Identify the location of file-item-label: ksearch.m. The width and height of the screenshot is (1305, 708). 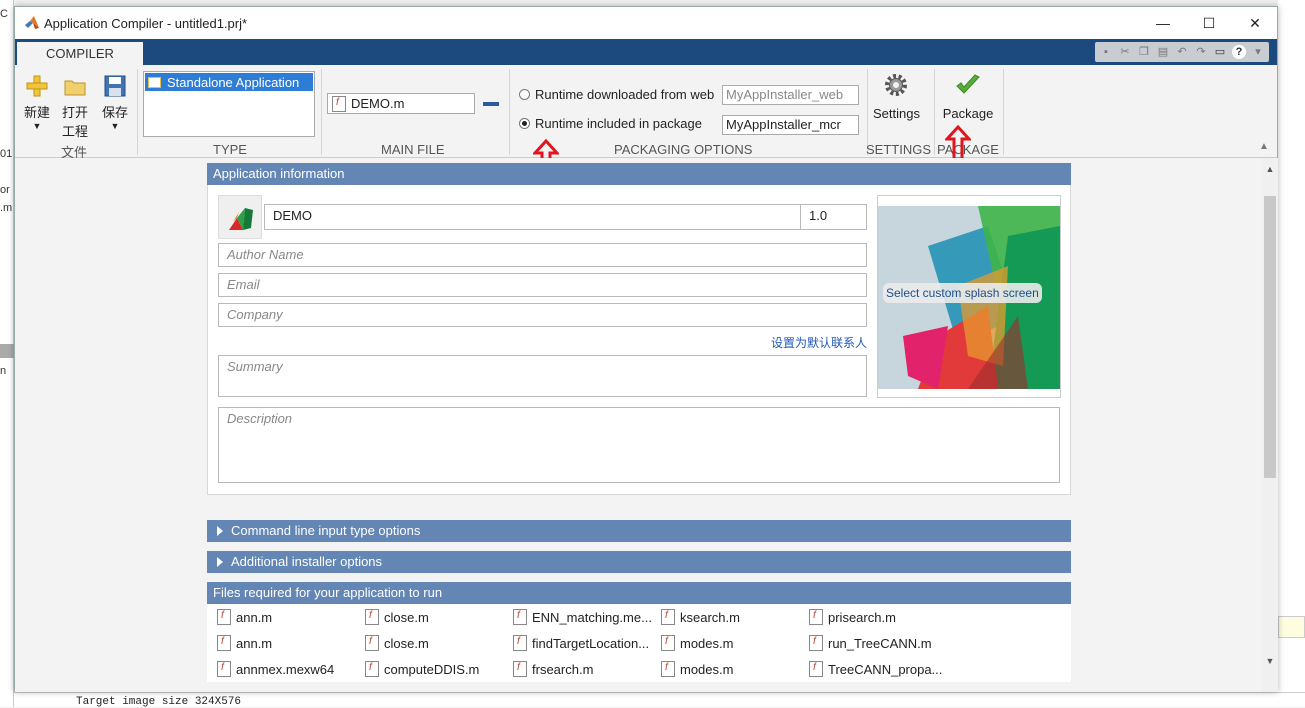
(710, 617).